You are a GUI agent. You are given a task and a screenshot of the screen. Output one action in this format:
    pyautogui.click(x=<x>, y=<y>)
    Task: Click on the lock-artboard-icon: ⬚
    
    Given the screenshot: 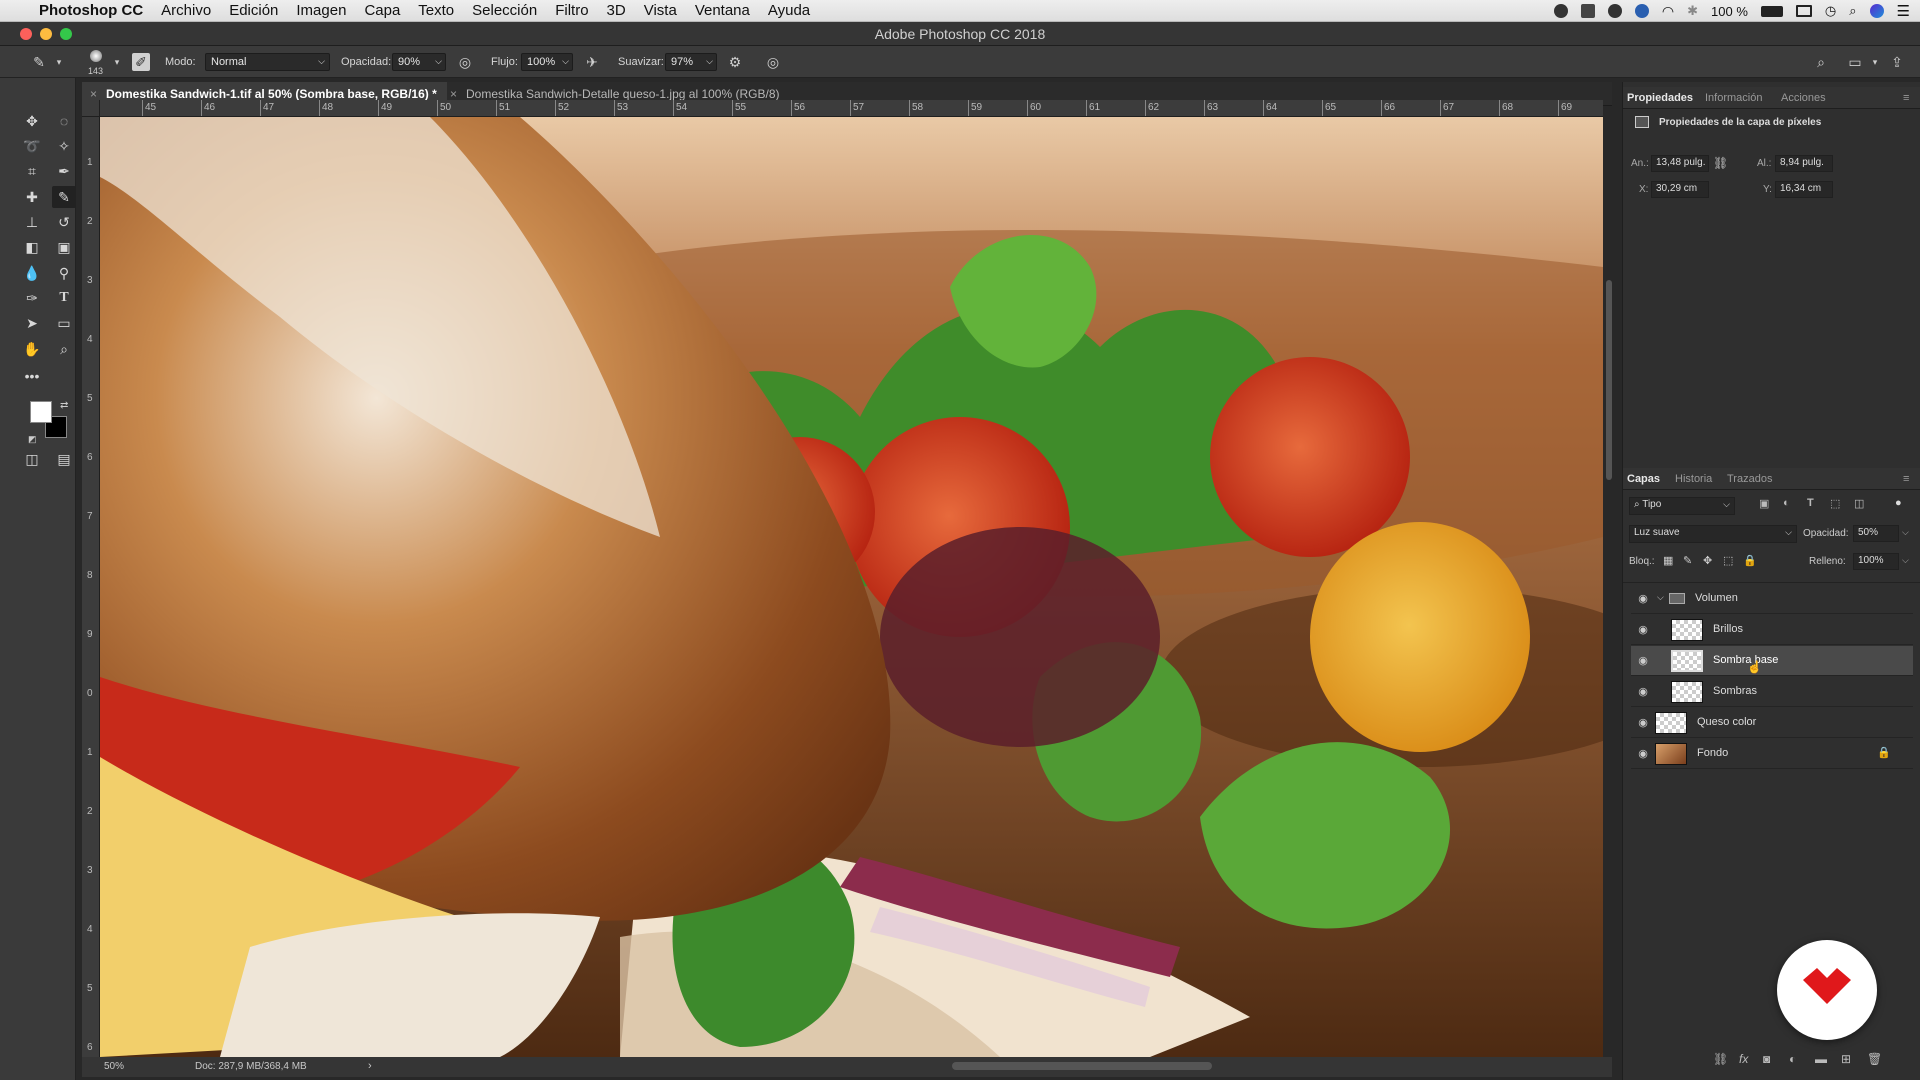 What is the action you would take?
    pyautogui.click(x=1728, y=560)
    